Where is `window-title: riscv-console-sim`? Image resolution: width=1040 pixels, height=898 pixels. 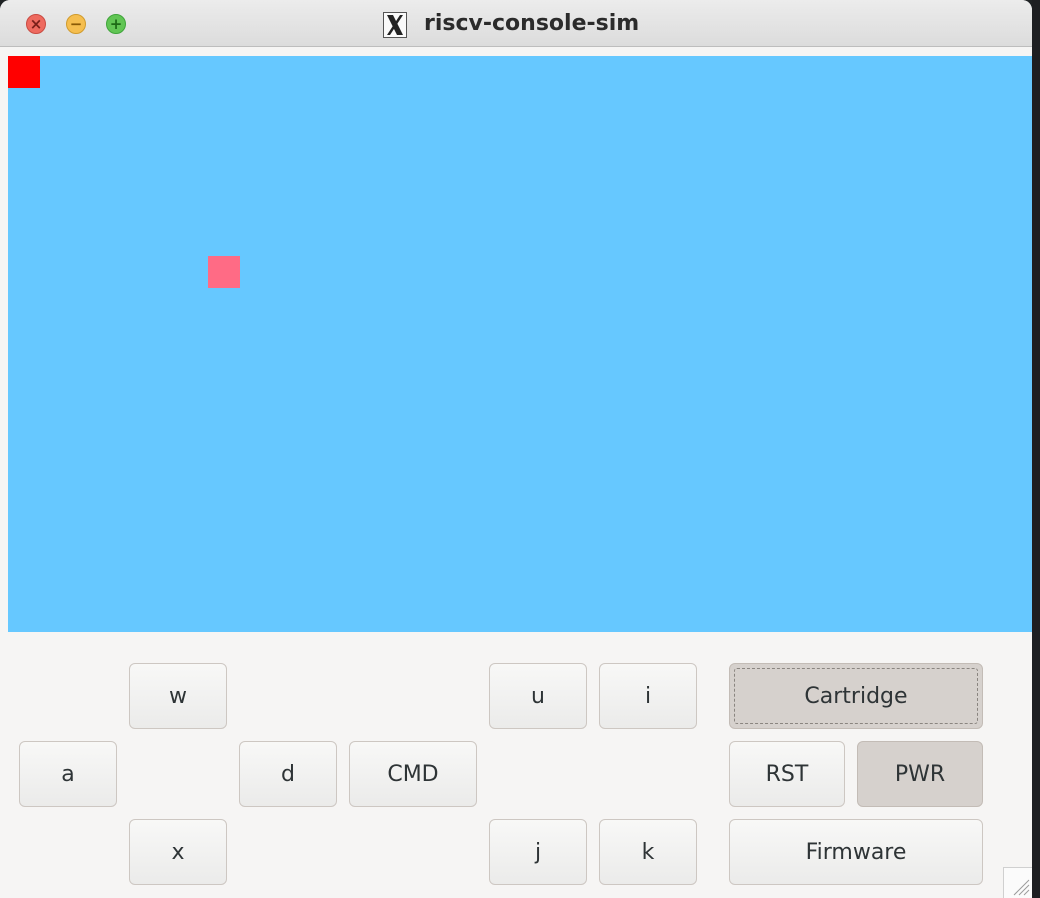
window-title: riscv-console-sim is located at coordinates (532, 23).